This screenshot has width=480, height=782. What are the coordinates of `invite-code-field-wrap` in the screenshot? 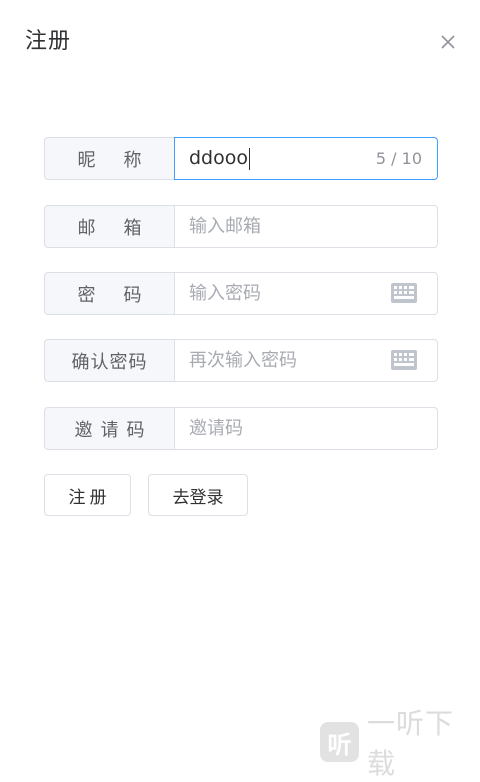 It's located at (306, 428).